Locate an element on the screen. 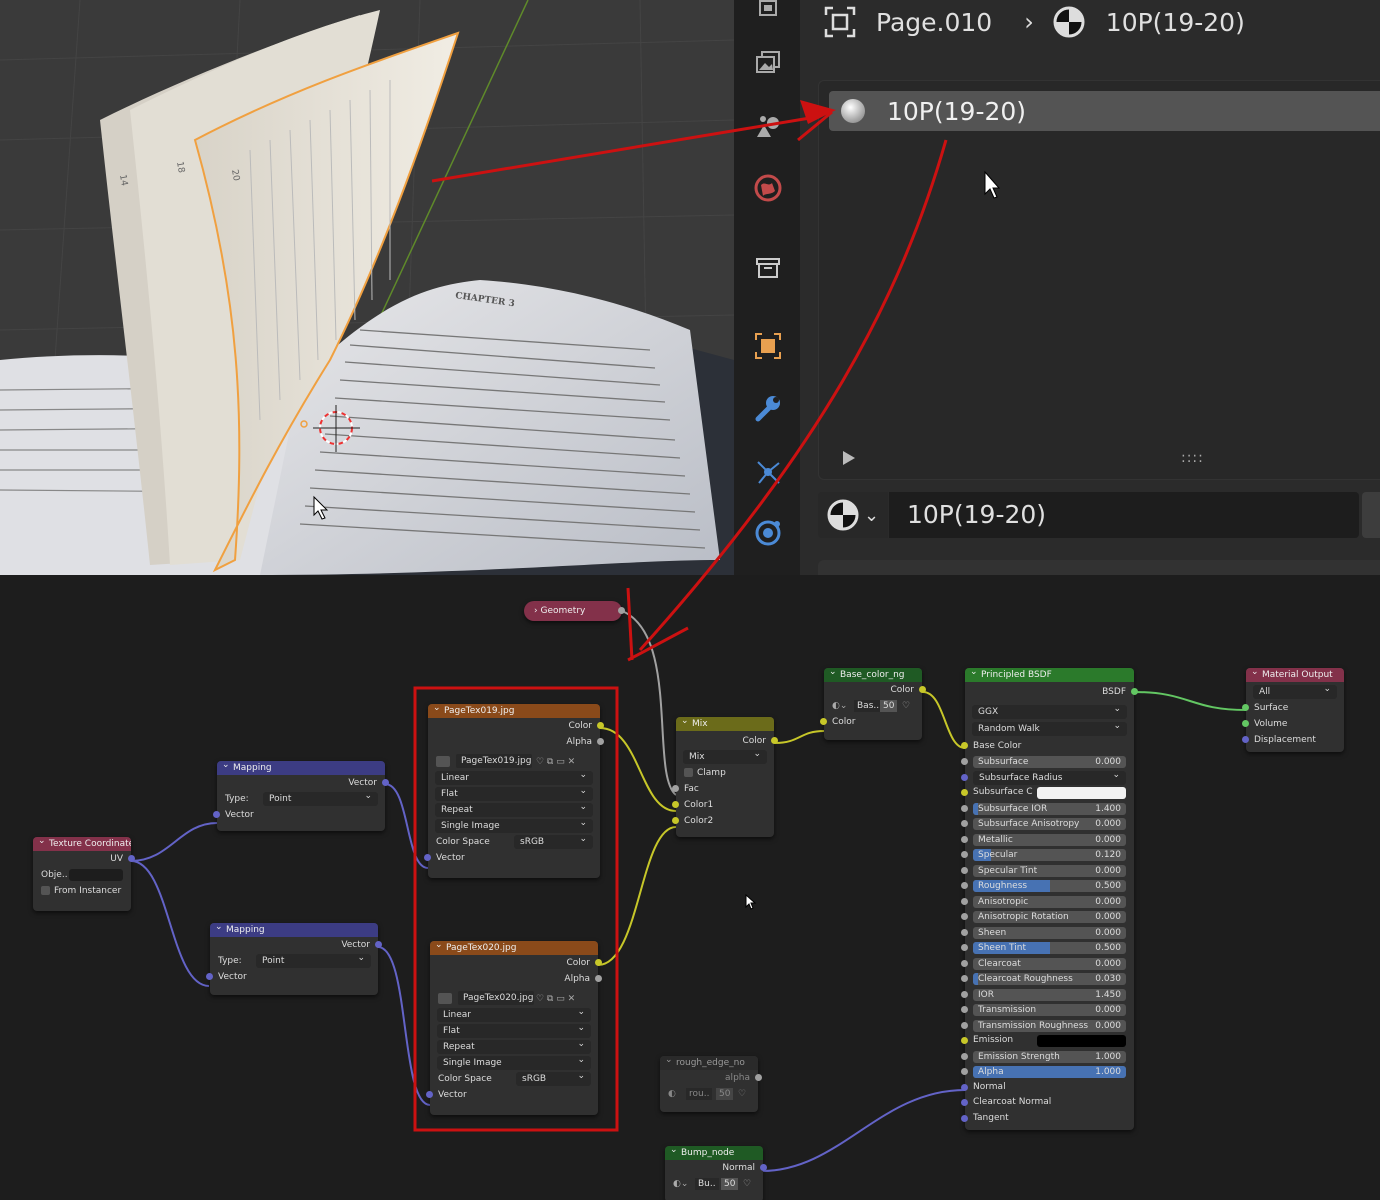  field-10: Sheen Tint 0.500 is located at coordinates (1049, 948).